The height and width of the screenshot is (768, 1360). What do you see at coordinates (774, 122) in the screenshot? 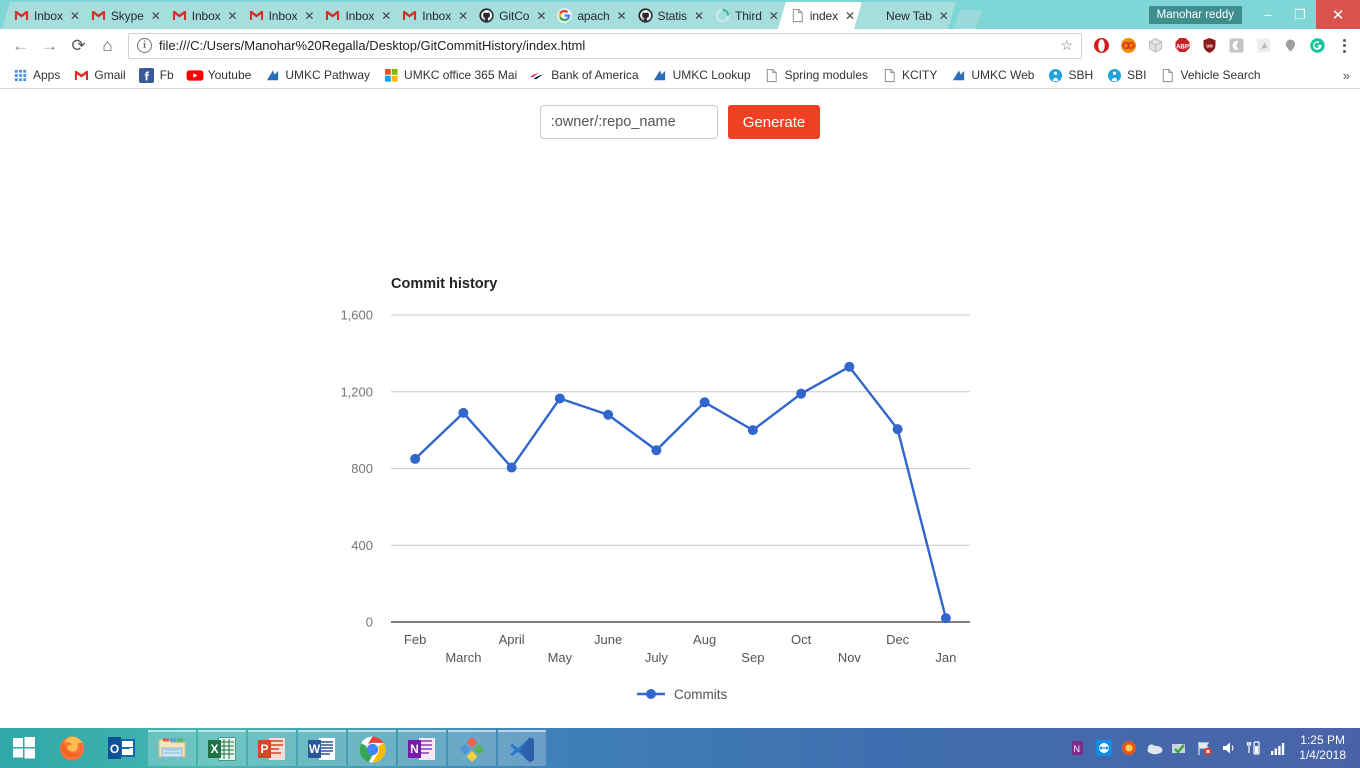
I see `generate-button: Generate` at bounding box center [774, 122].